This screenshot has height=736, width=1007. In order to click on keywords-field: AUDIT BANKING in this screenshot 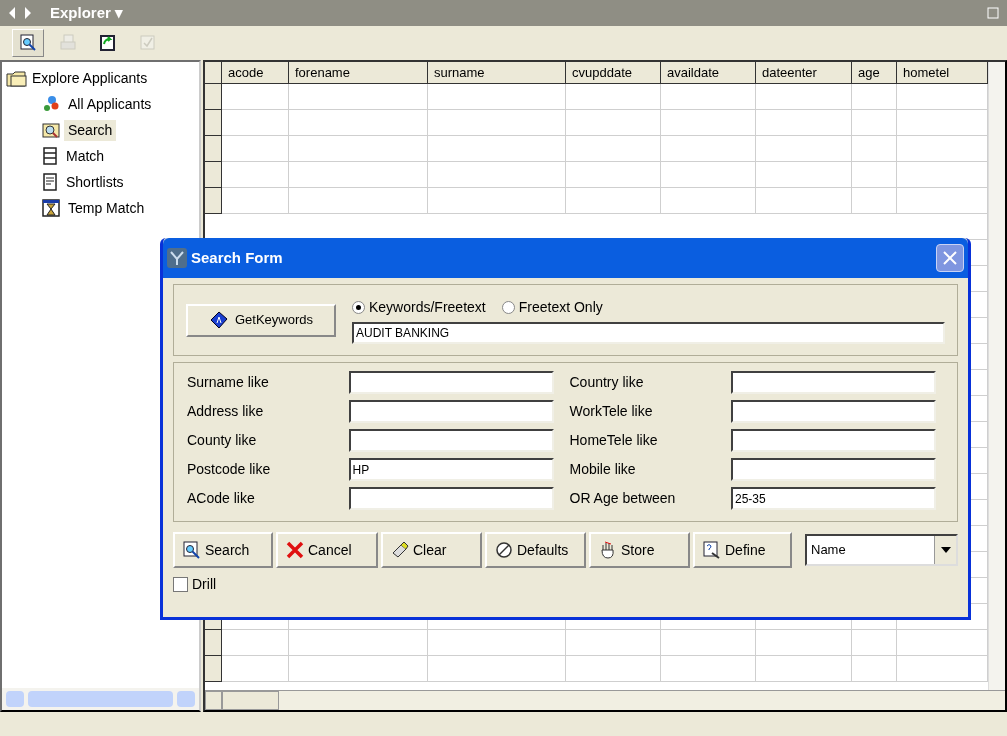, I will do `click(648, 332)`.